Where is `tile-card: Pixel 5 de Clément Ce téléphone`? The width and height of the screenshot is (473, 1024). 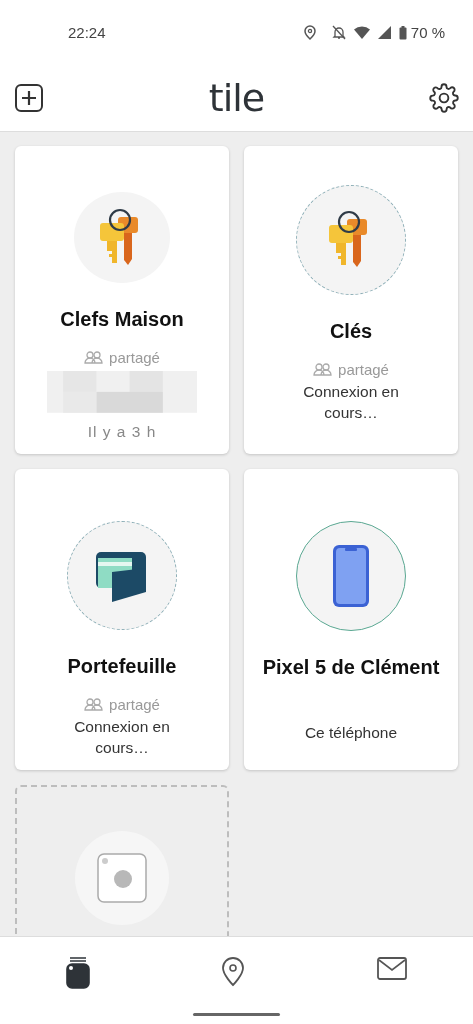
tile-card: Pixel 5 de Clément Ce téléphone is located at coordinates (351, 619).